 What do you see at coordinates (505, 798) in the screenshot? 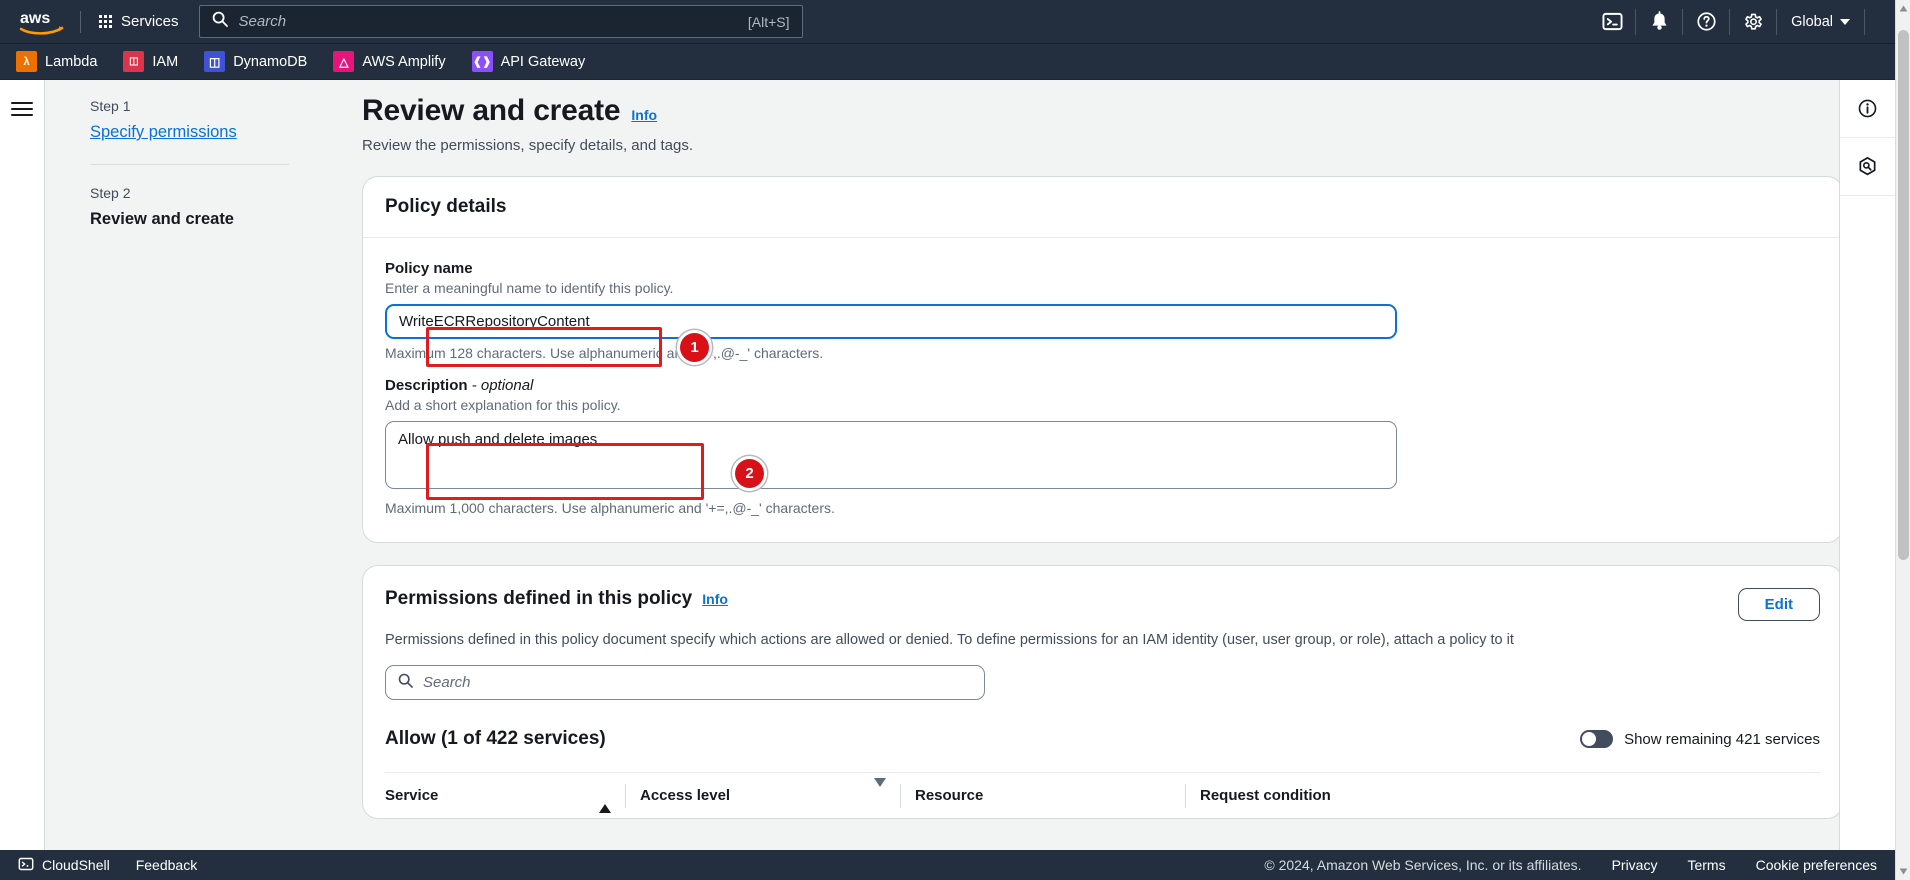
I see `column-header-service: Service` at bounding box center [505, 798].